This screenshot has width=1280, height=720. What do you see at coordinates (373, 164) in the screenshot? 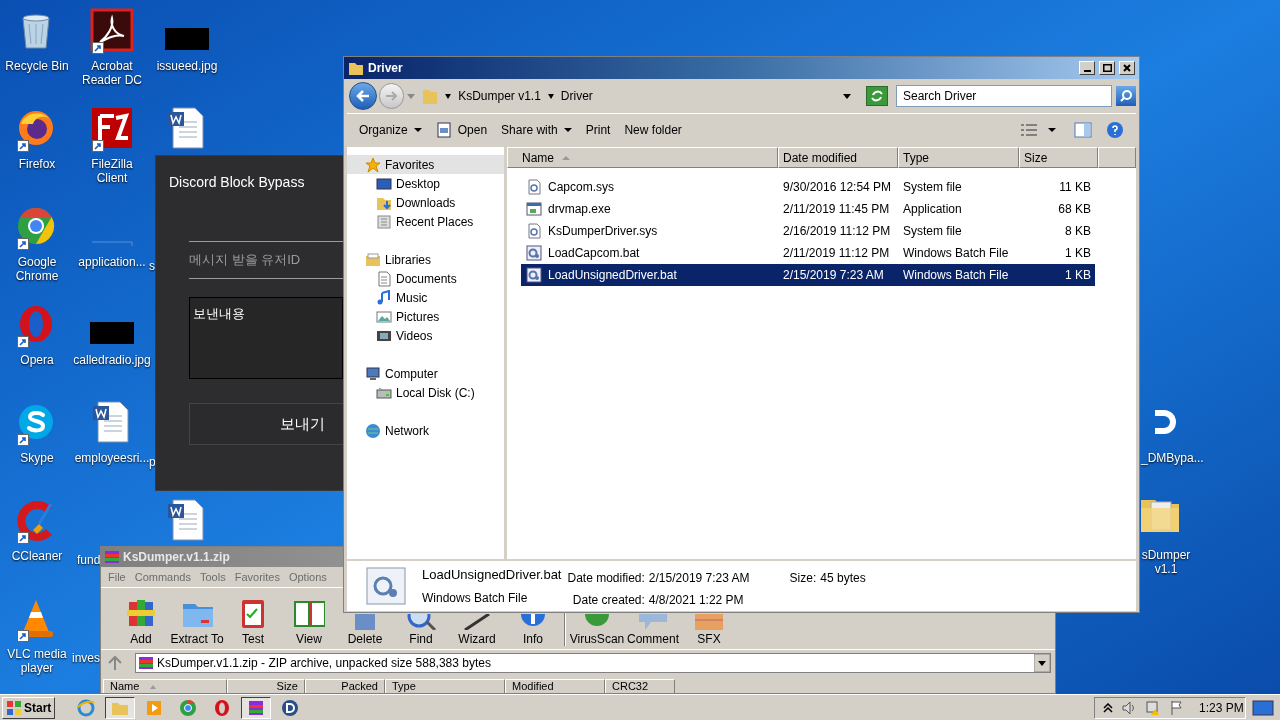
I see `star-icon` at bounding box center [373, 164].